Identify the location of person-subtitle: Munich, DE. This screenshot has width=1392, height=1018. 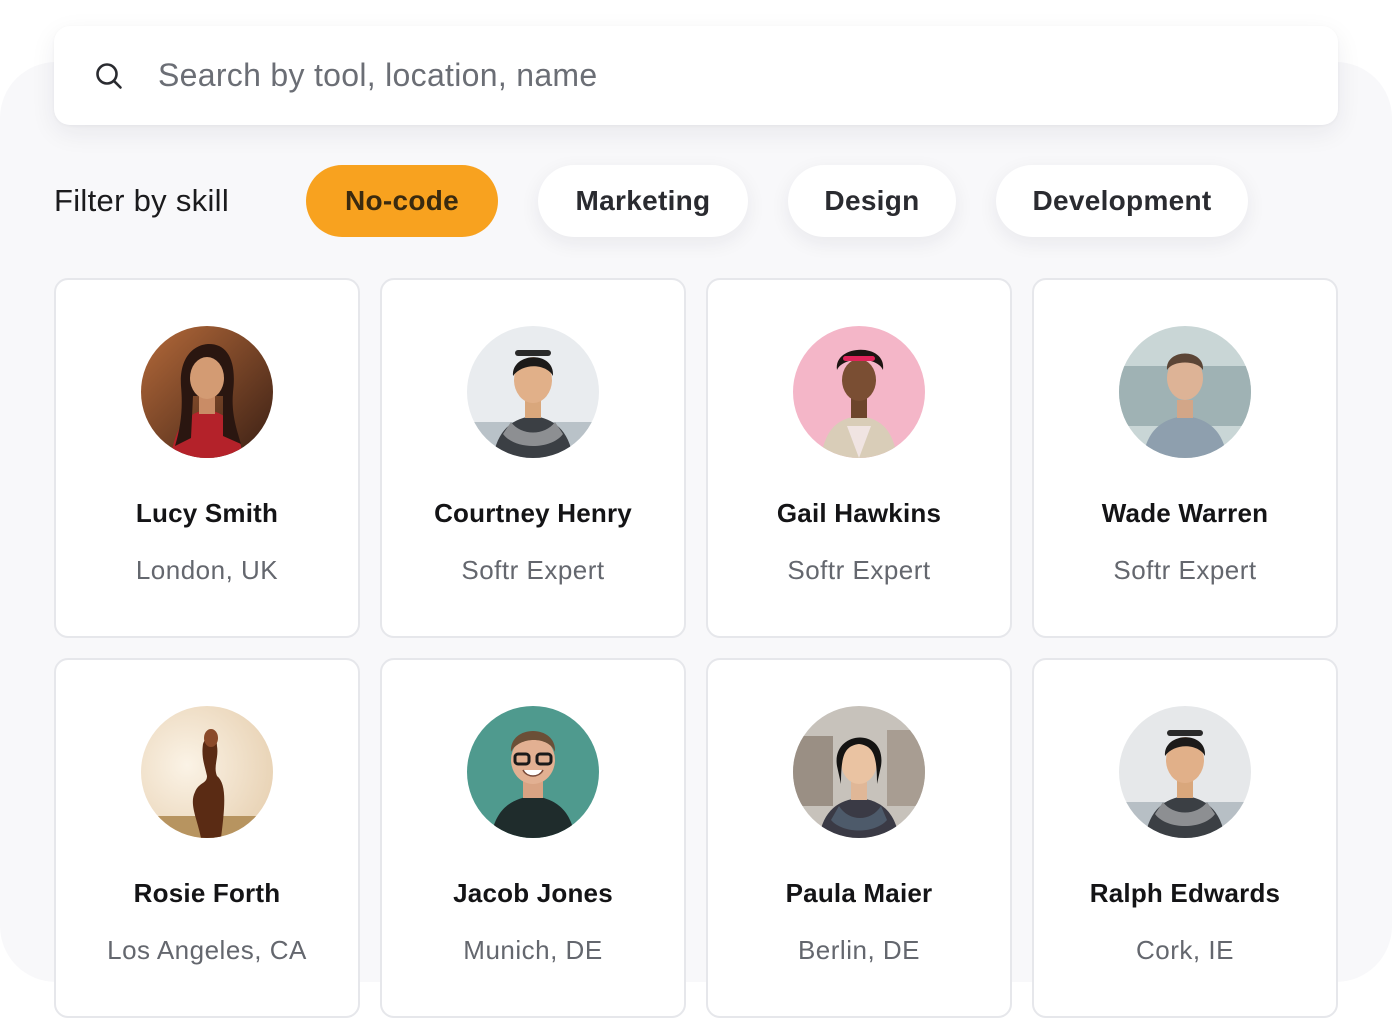
(533, 950).